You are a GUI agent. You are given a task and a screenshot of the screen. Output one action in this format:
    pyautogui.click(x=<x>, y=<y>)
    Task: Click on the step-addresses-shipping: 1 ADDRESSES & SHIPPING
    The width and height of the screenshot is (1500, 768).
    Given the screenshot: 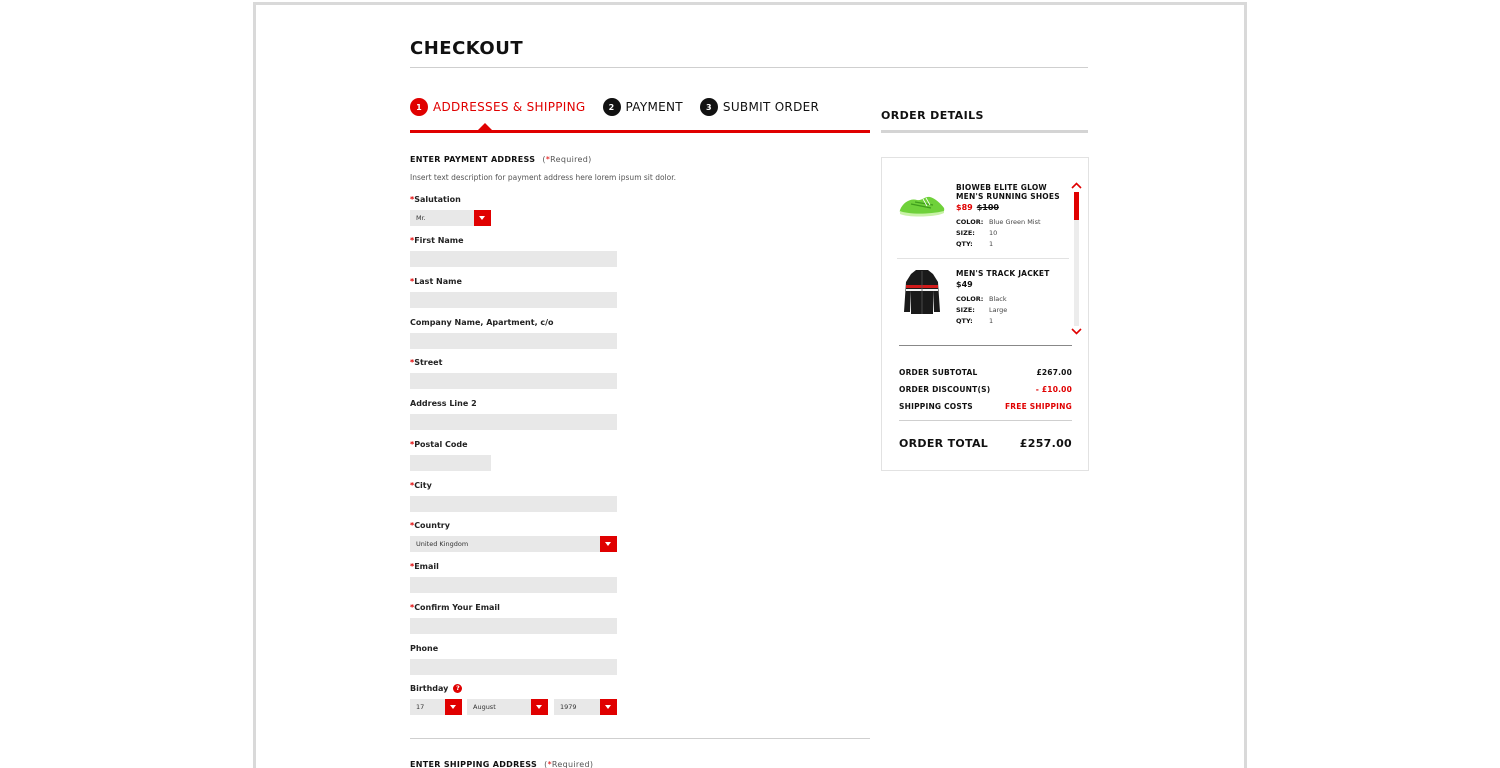 What is the action you would take?
    pyautogui.click(x=498, y=107)
    